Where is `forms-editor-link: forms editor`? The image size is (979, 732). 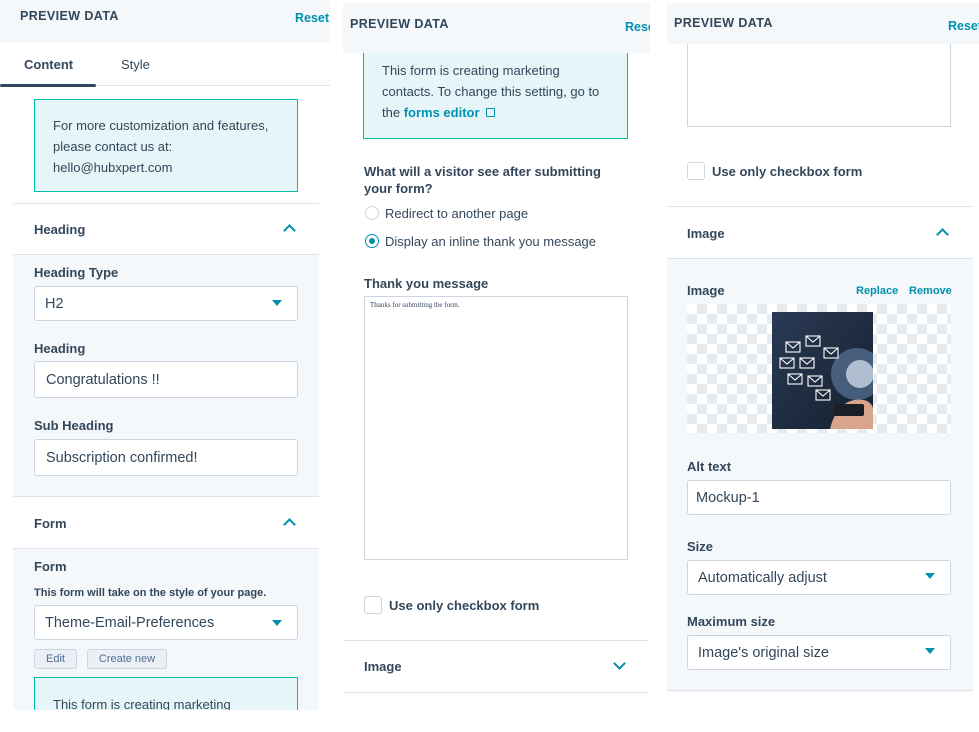
forms-editor-link: forms editor is located at coordinates (442, 112).